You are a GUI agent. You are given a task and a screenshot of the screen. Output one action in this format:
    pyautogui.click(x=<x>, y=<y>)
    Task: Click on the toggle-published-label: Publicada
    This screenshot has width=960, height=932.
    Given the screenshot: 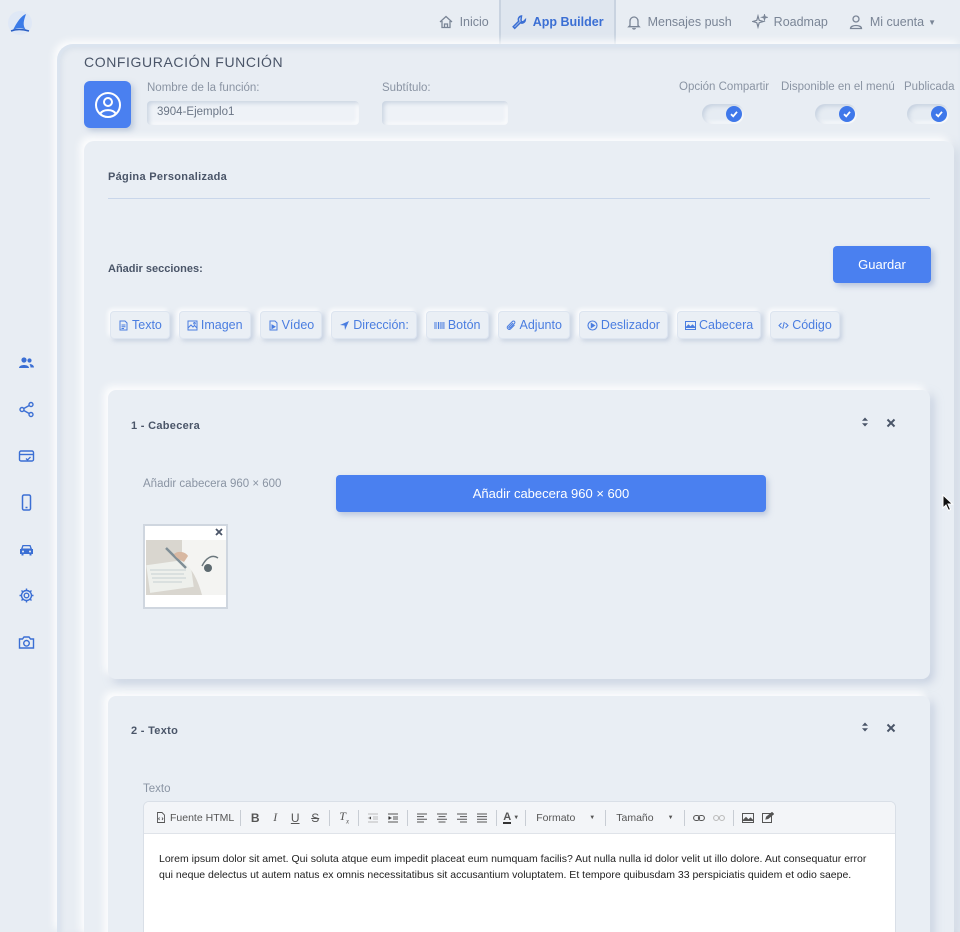 What is the action you would take?
    pyautogui.click(x=929, y=87)
    